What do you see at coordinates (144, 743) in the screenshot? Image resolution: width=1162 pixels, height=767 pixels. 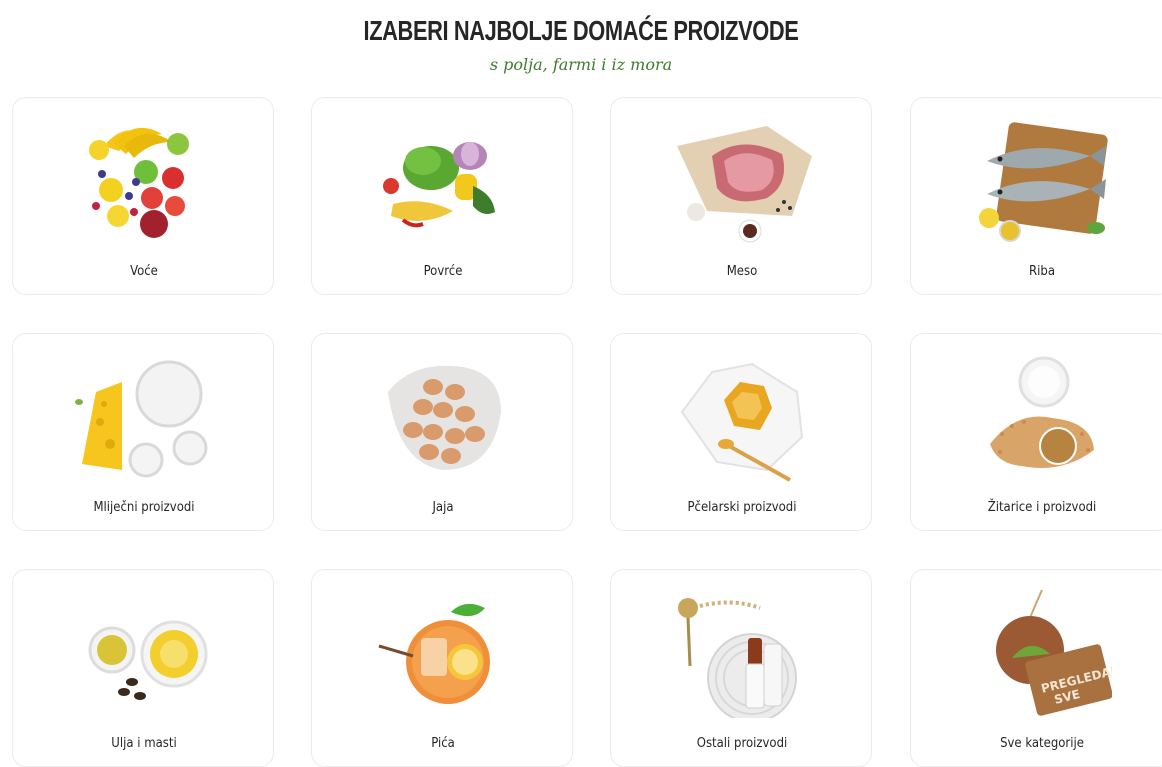 I see `category-label: Ulja i masti` at bounding box center [144, 743].